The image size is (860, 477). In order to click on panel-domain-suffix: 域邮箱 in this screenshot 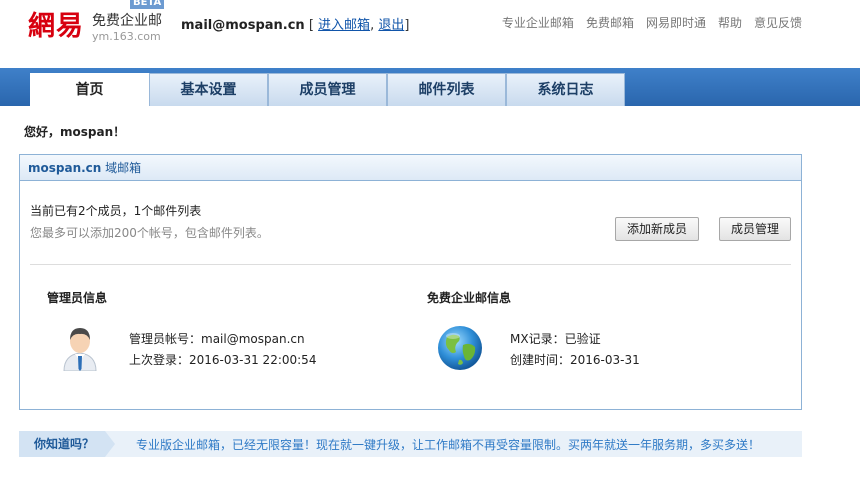, I will do `click(121, 168)`.